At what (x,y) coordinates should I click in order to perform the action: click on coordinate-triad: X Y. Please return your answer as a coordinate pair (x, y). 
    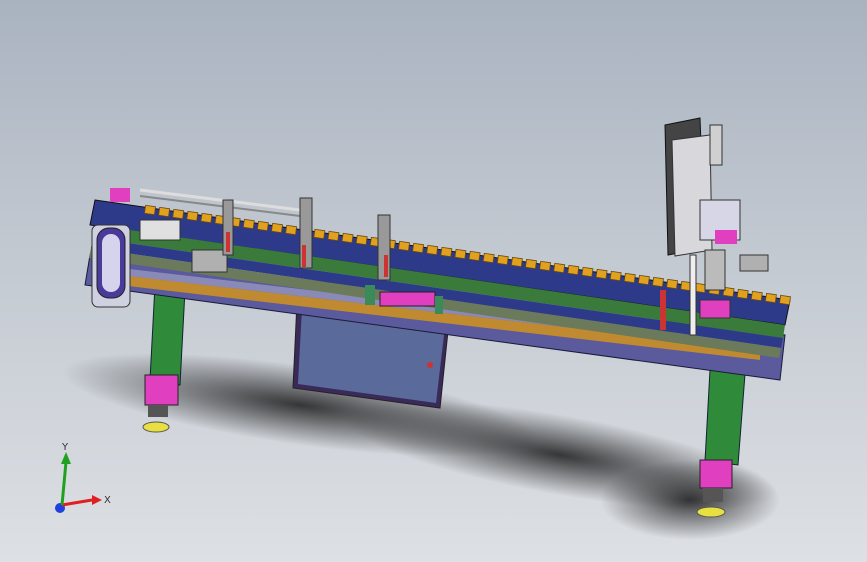
    Looking at the image, I should click on (83, 477).